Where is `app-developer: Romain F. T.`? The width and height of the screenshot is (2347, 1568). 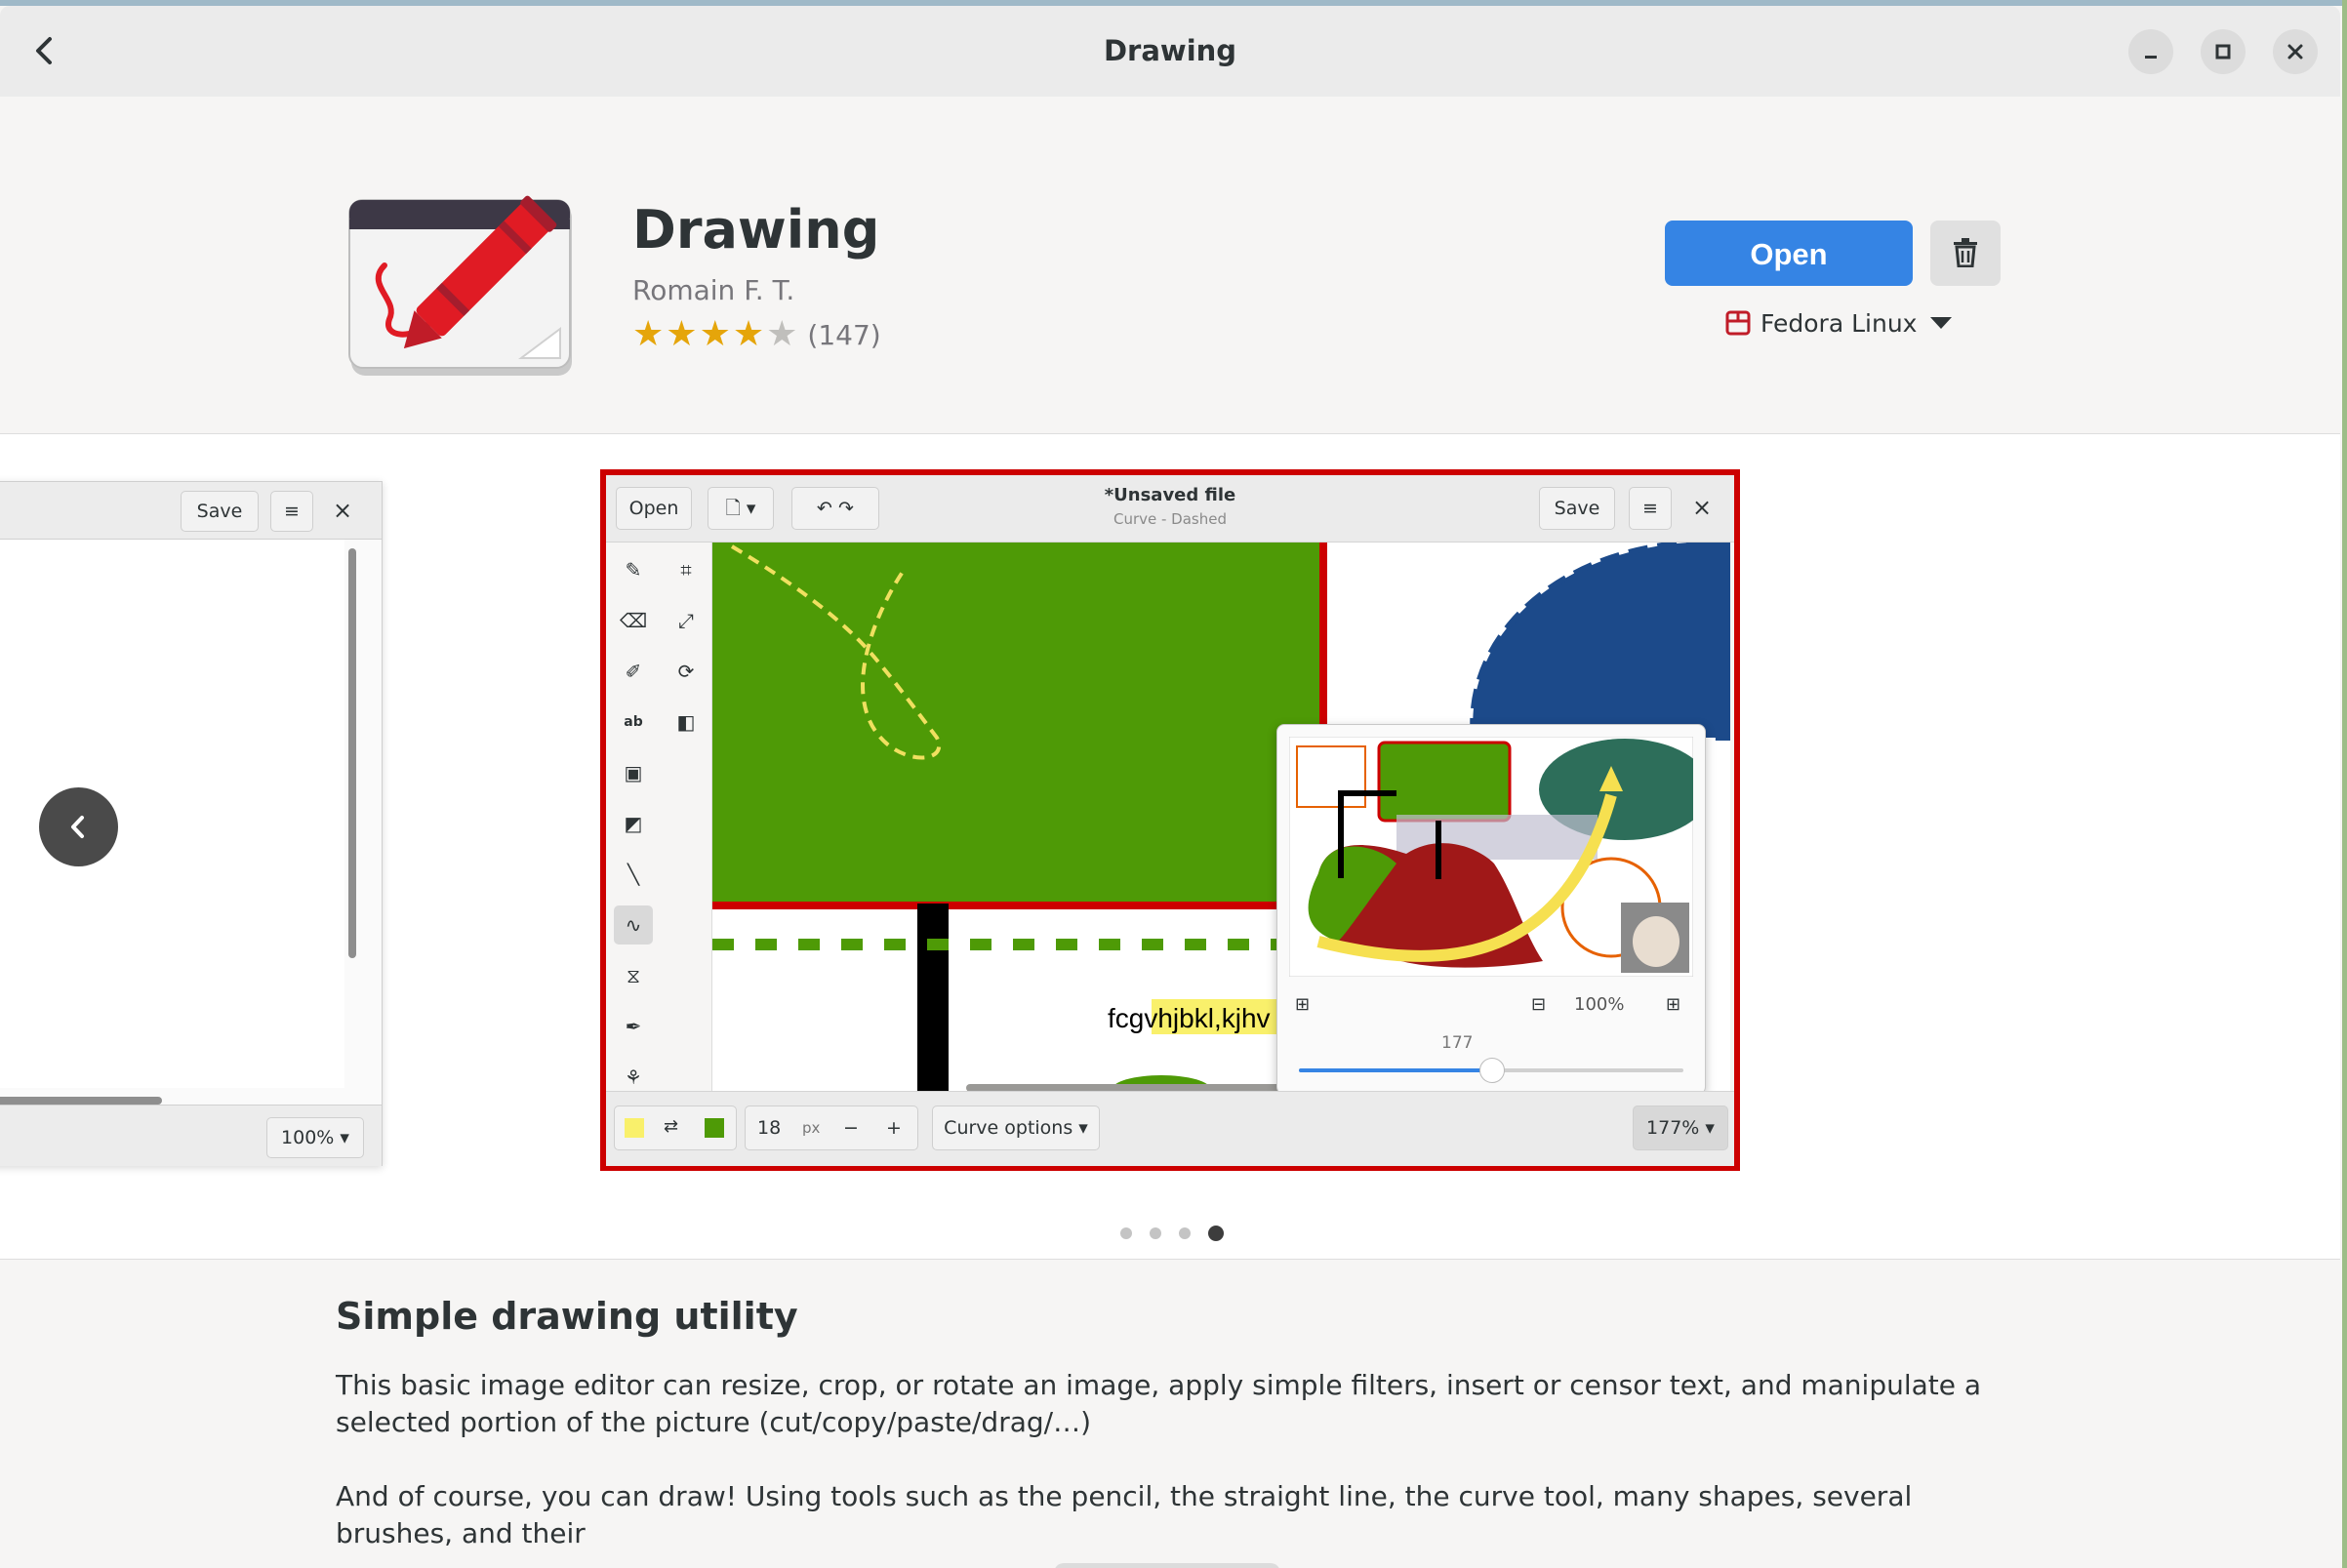
app-developer: Romain F. T. is located at coordinates (713, 290).